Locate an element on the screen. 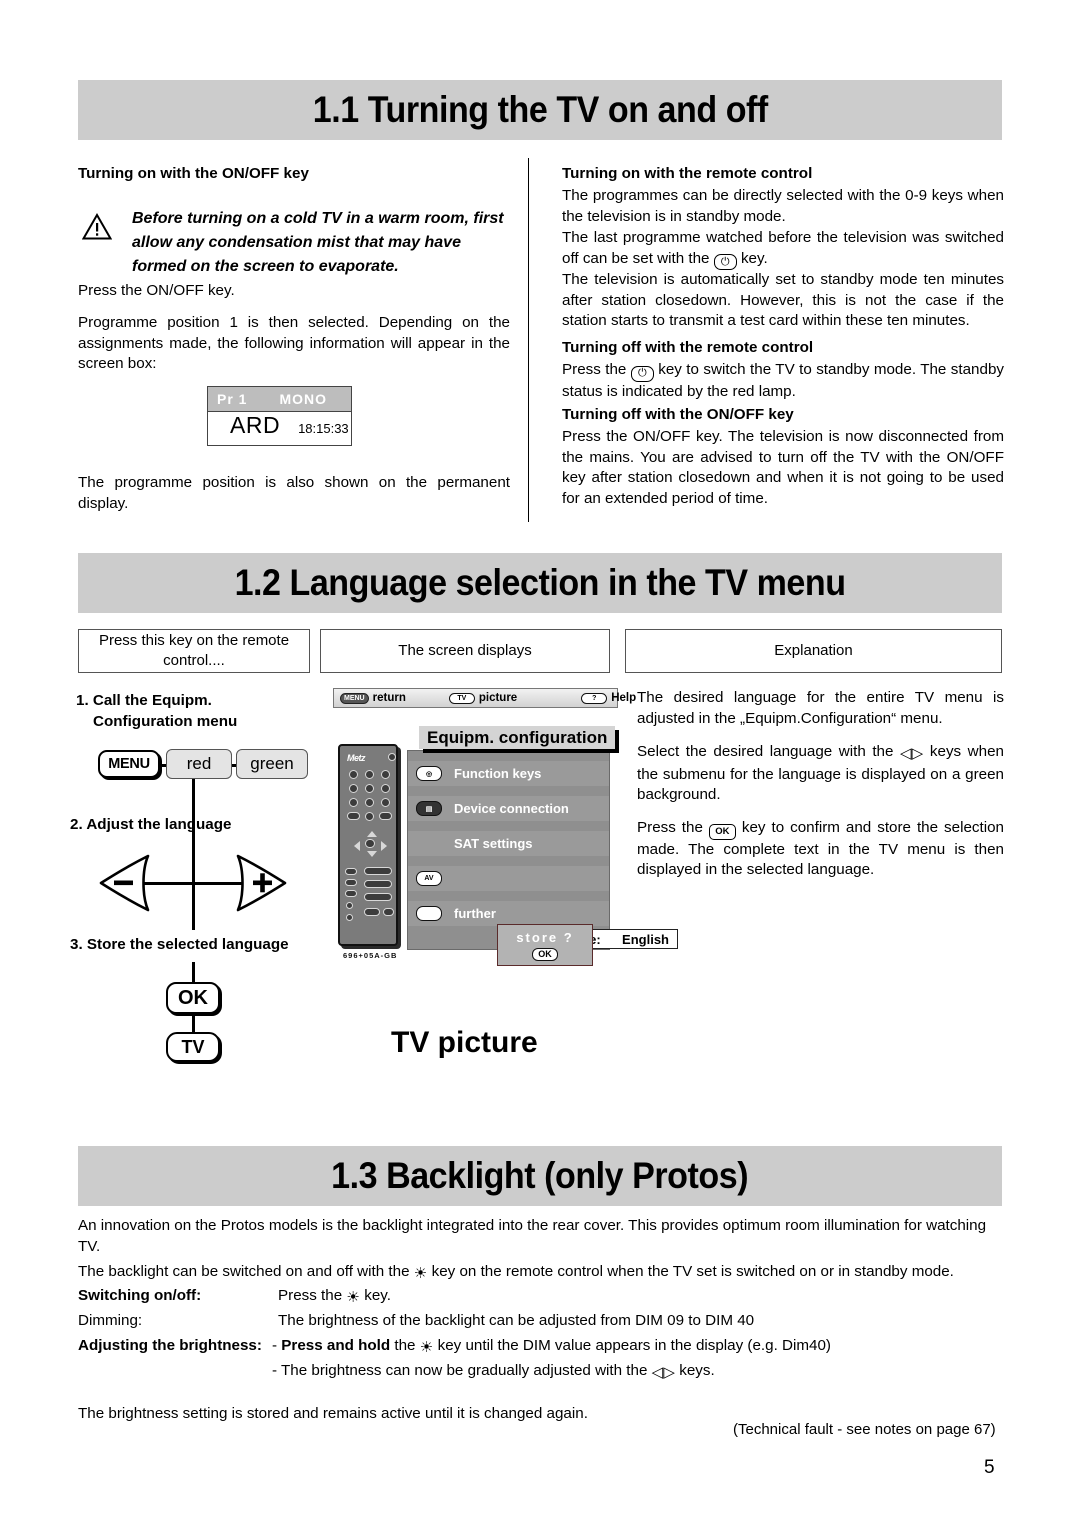 The height and width of the screenshot is (1528, 1080). blank-key-icon is located at coordinates (429, 913).